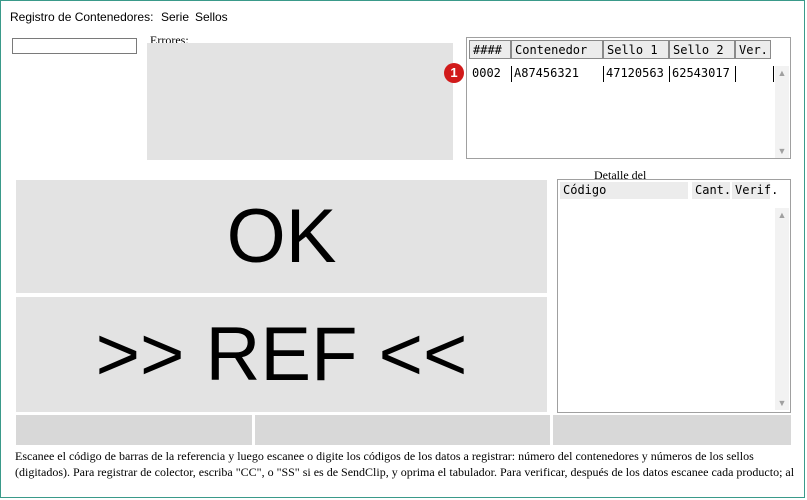  I want to click on col-header-sello1: Sello 1, so click(636, 49).